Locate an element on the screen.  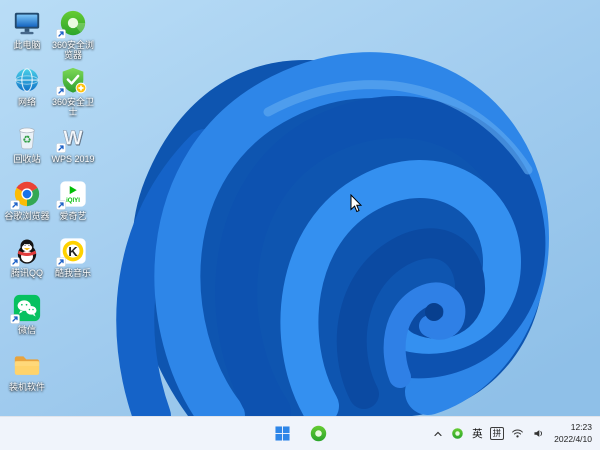
svg-text: W is located at coordinates (73, 138).